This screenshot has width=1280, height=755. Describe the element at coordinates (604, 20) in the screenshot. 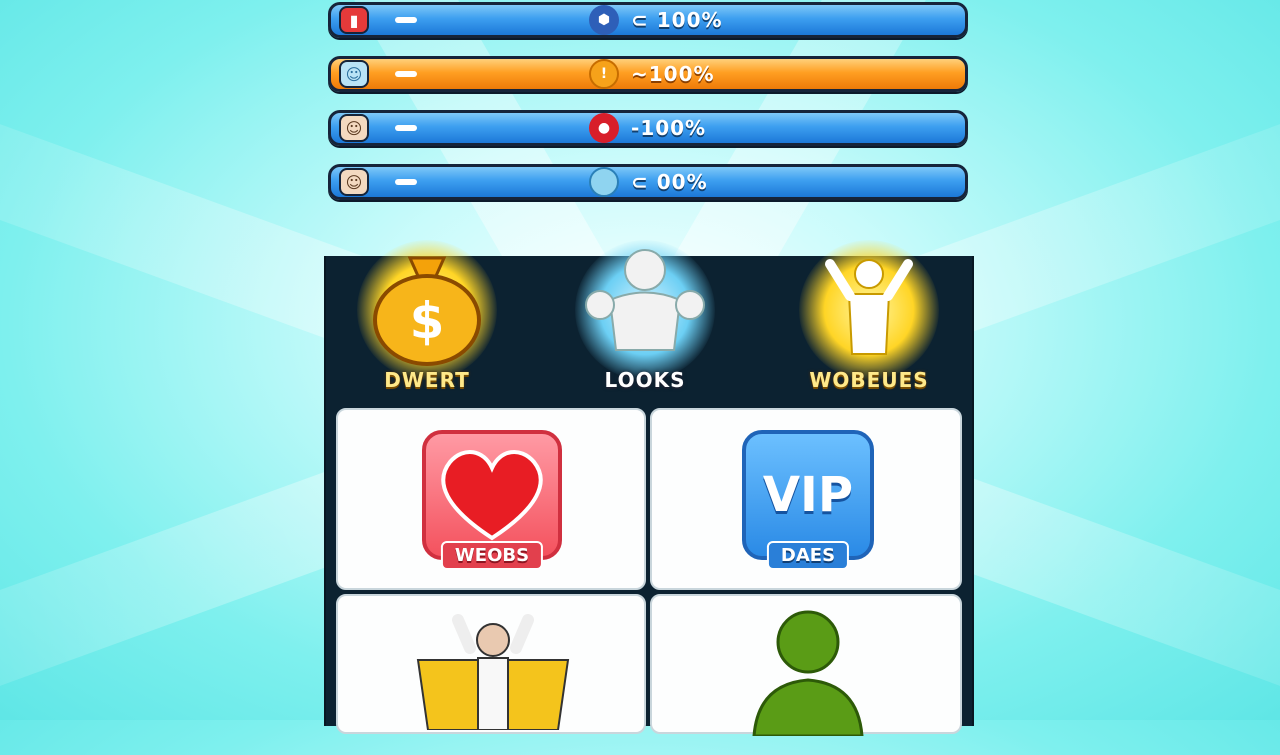

I see `blue-shield-icon: ⬢` at that location.